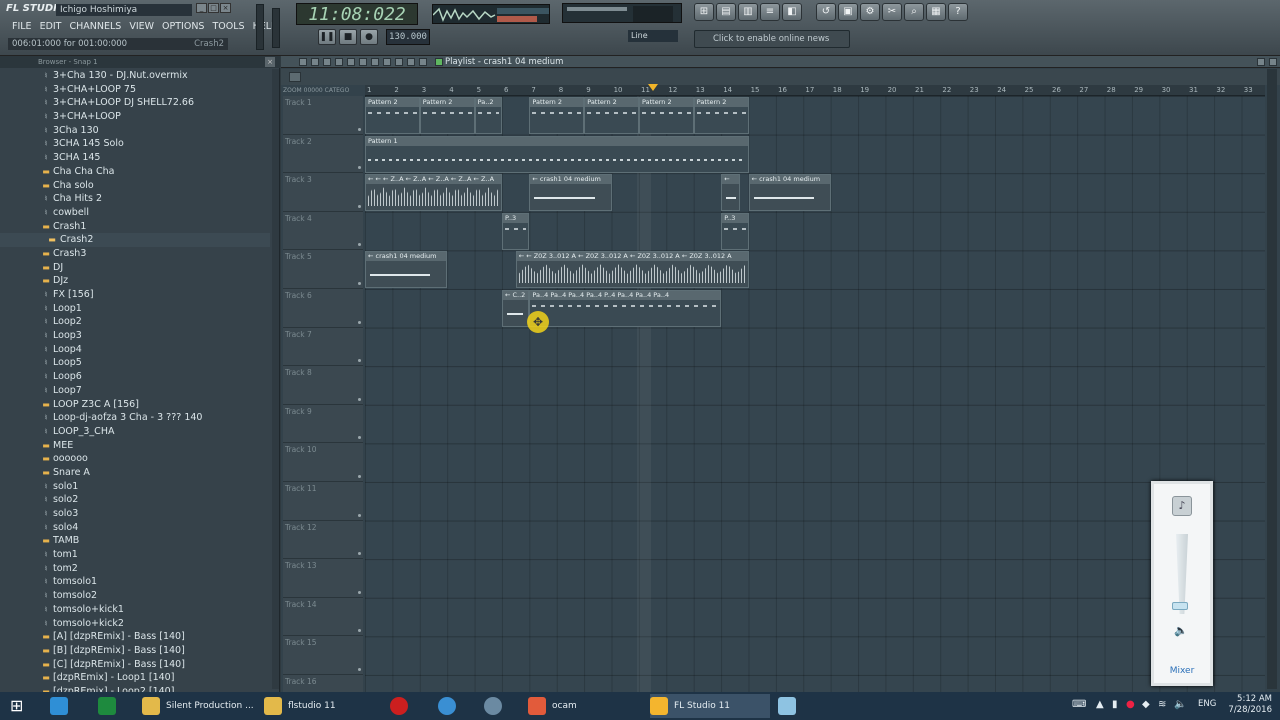 This screenshot has width=1280, height=720. What do you see at coordinates (726, 12) in the screenshot?
I see `channel-rack-icon: ▤` at bounding box center [726, 12].